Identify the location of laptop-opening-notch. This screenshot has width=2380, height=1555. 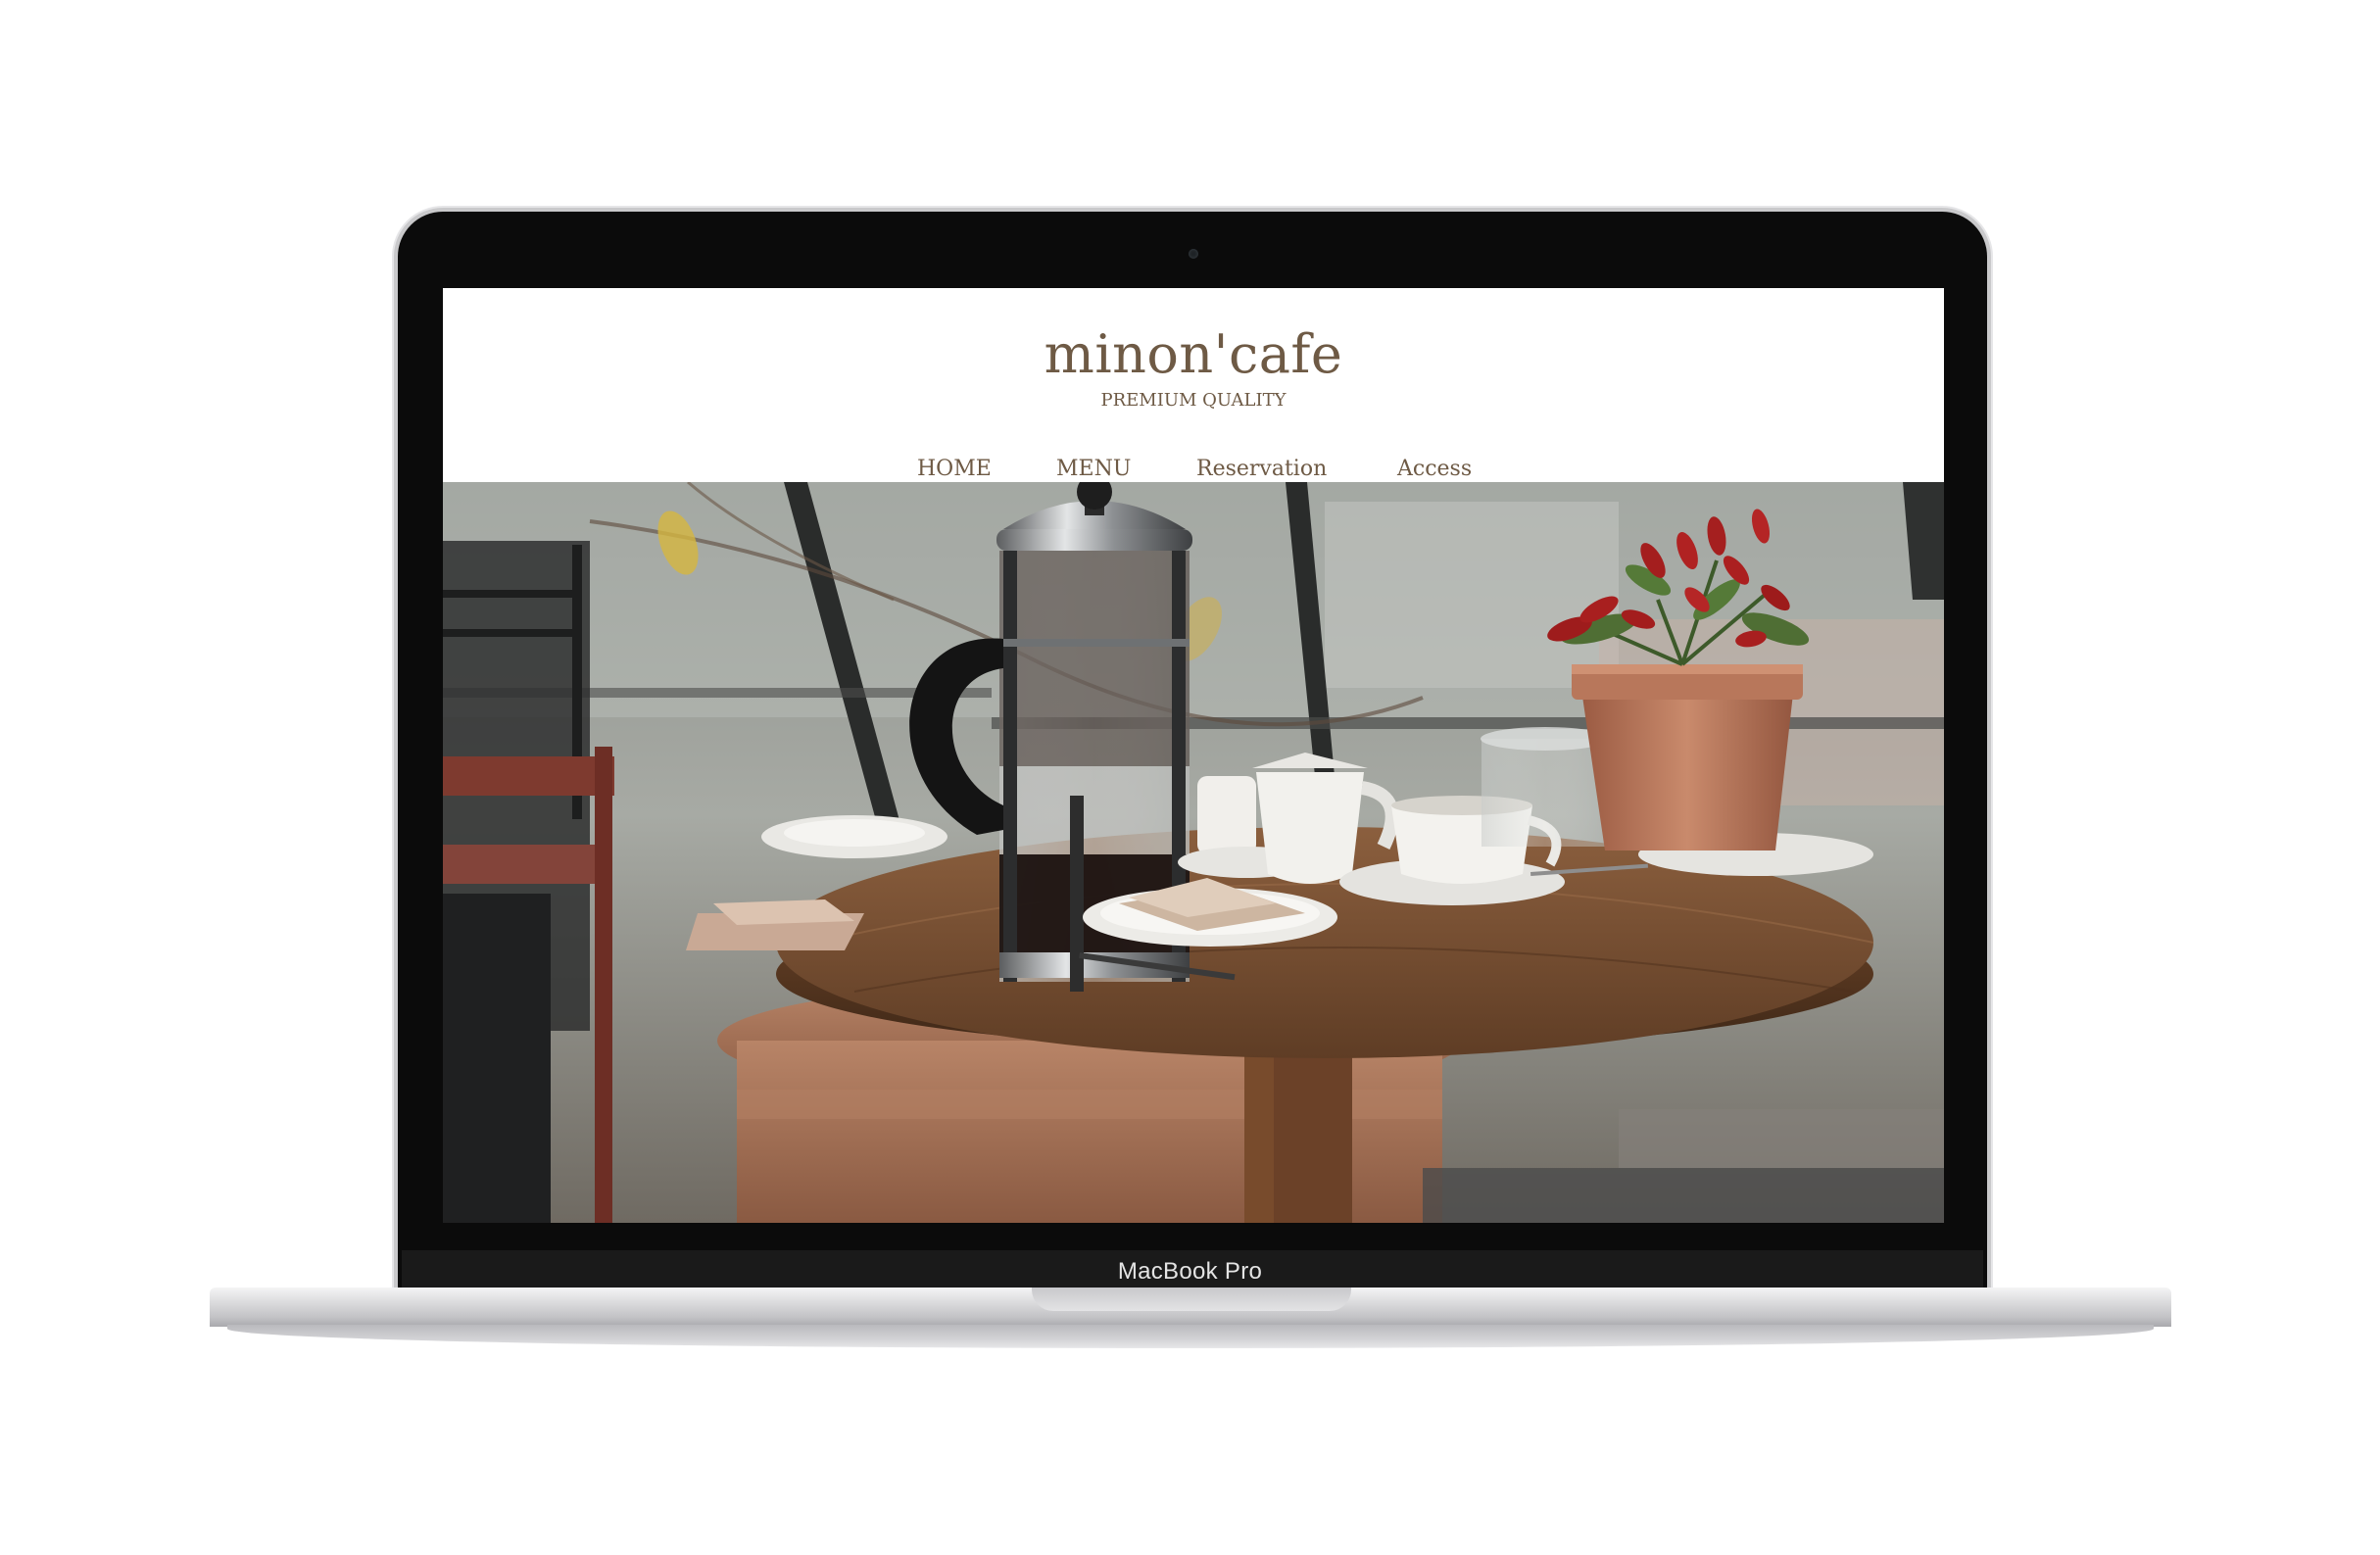
(1191, 1299).